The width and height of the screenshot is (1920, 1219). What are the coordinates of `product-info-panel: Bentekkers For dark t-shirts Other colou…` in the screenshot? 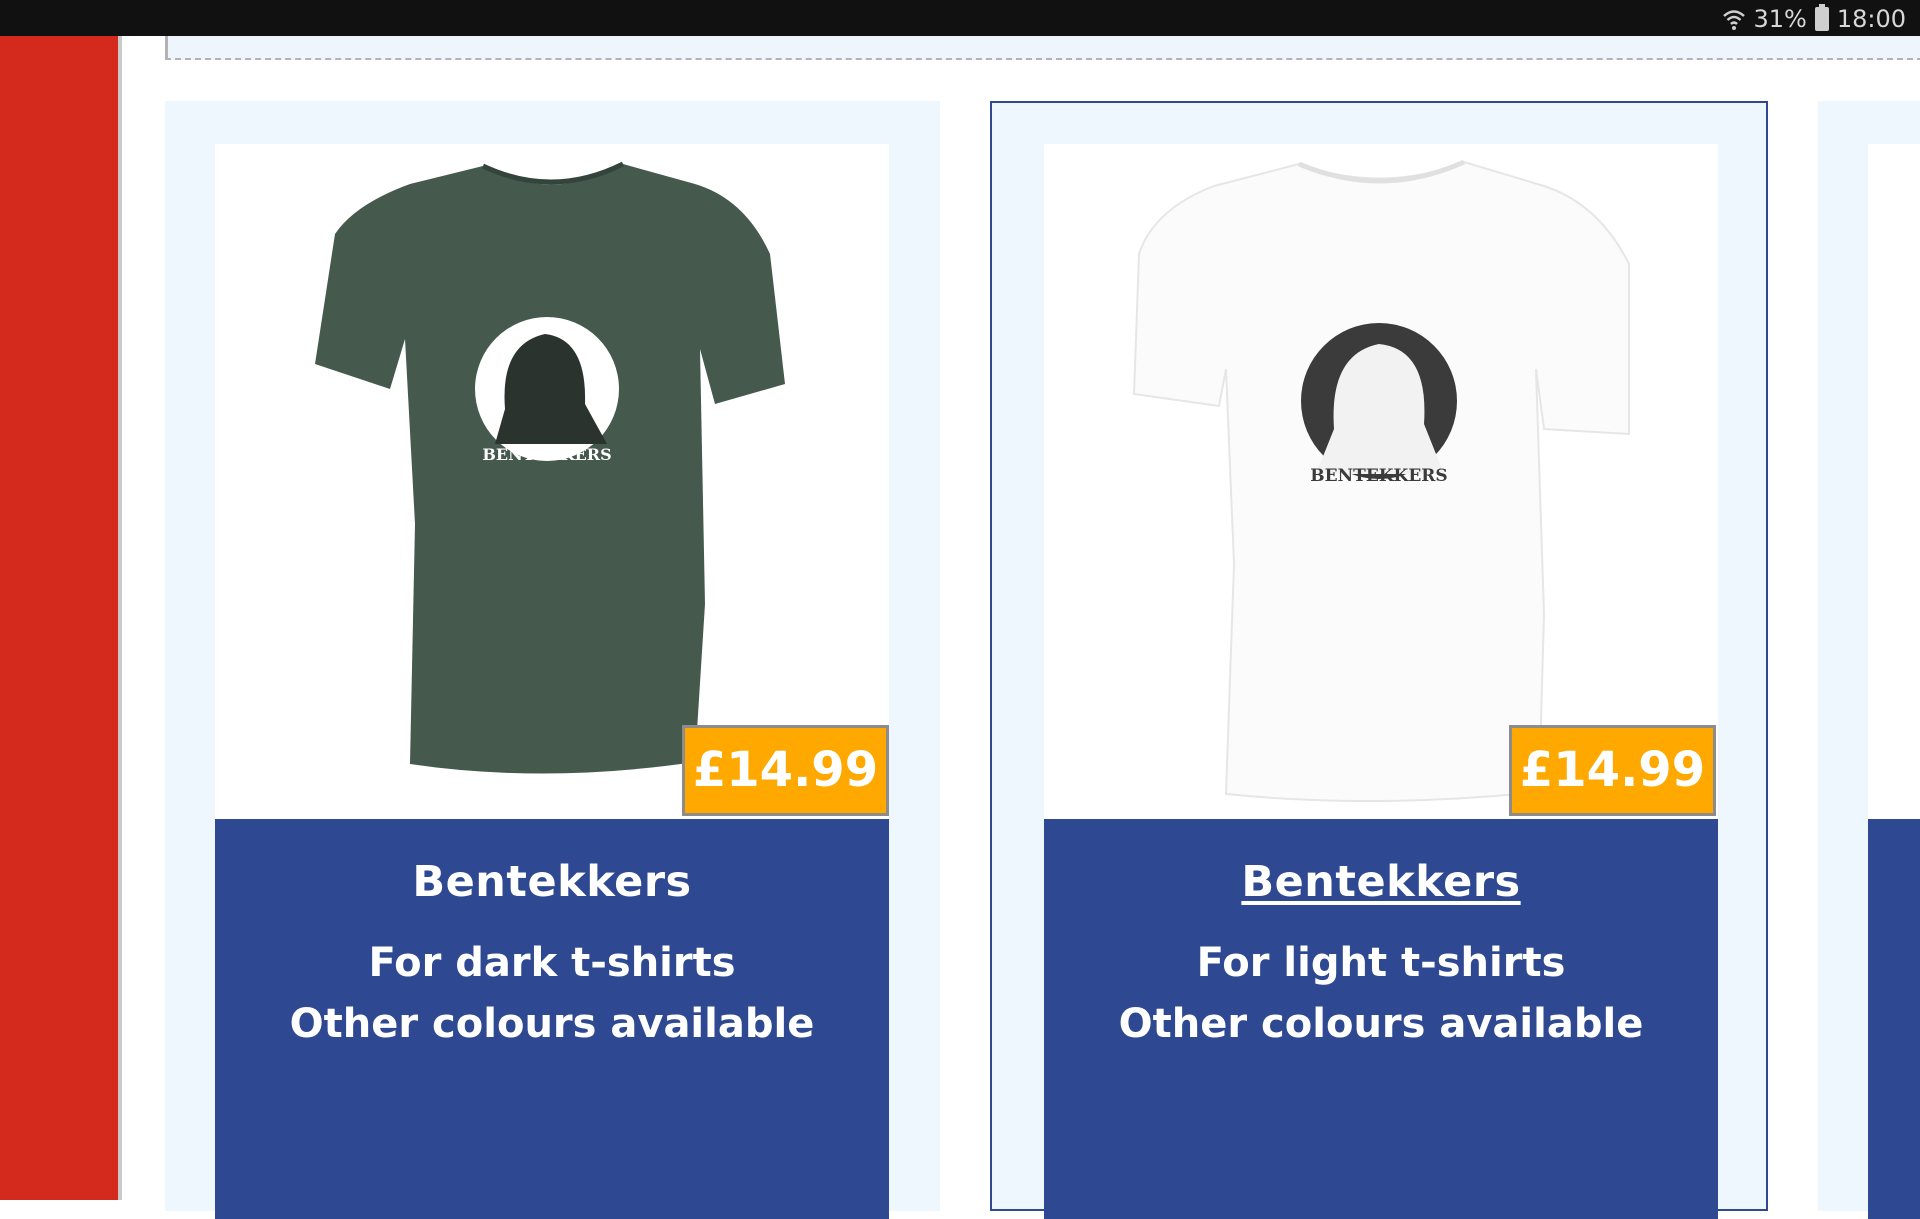 It's located at (552, 1019).